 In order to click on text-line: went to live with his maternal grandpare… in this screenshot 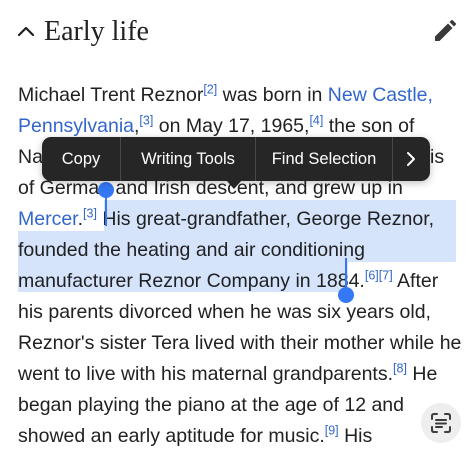, I will do `click(227, 374)`.